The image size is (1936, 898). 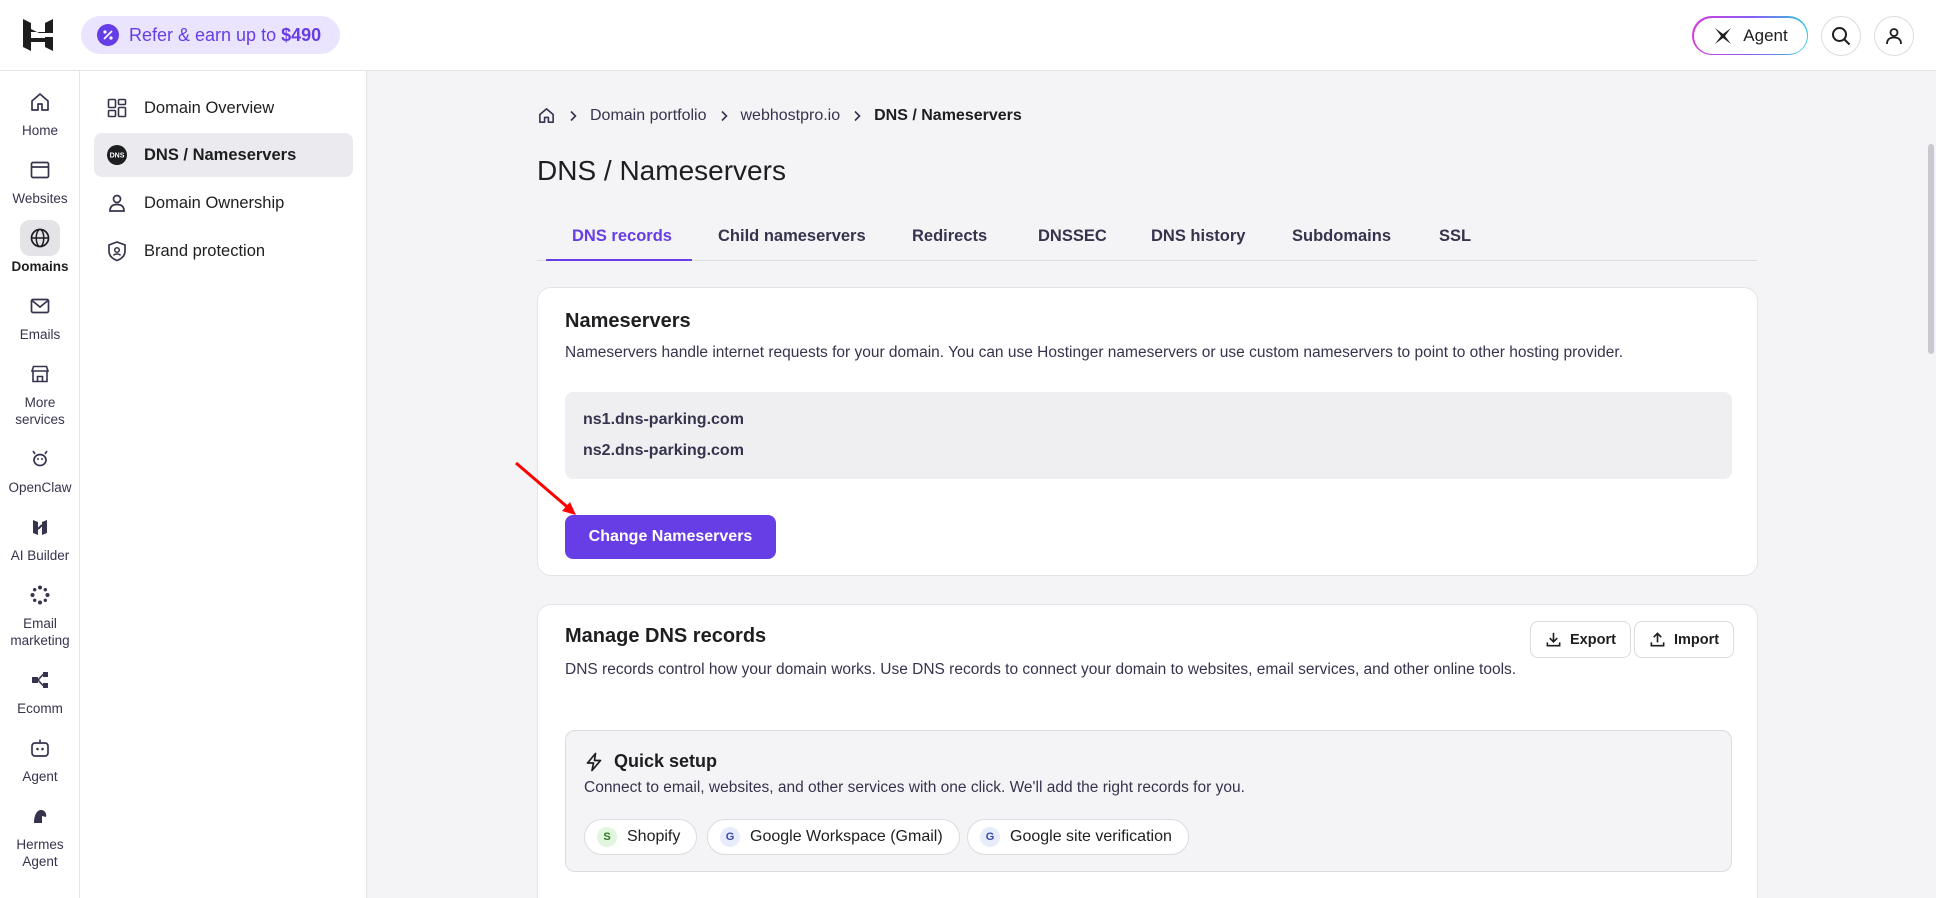 What do you see at coordinates (40, 374) in the screenshot?
I see `store-icon` at bounding box center [40, 374].